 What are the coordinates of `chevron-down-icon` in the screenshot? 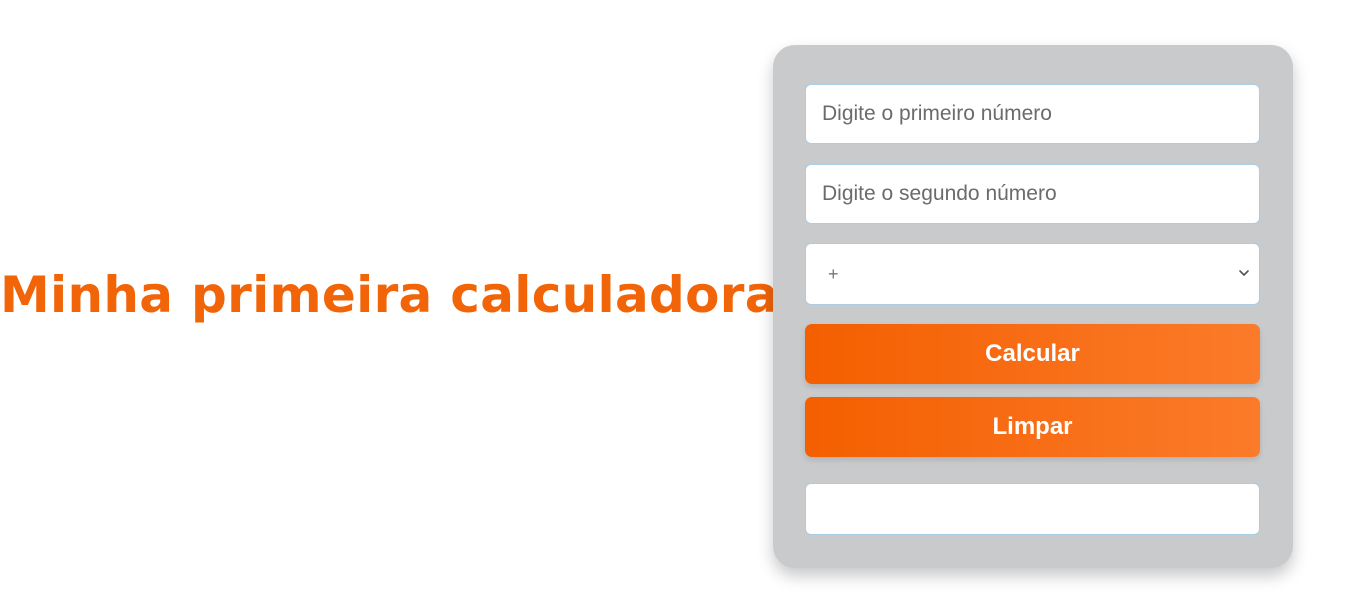 It's located at (1244, 273).